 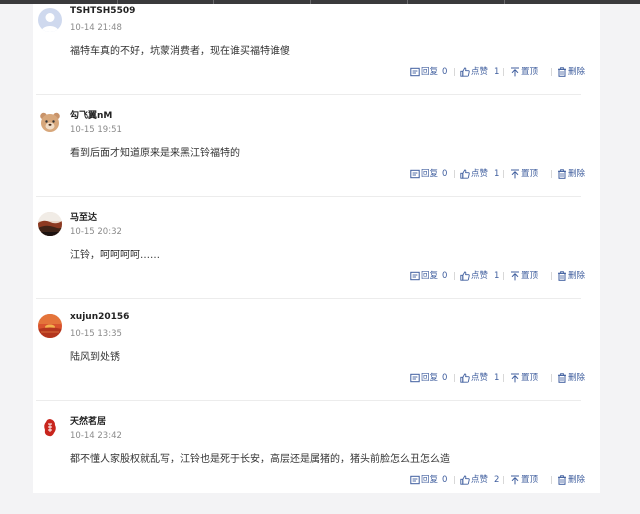 What do you see at coordinates (497, 480) in the screenshot?
I see `like-count: 2` at bounding box center [497, 480].